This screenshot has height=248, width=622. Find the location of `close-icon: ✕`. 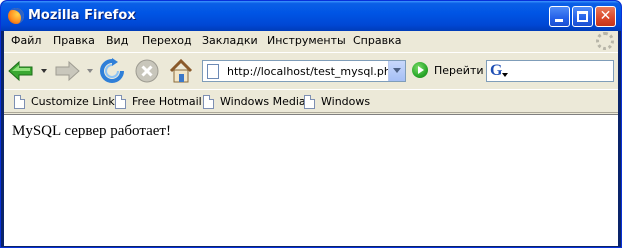

close-icon: ✕ is located at coordinates (605, 16).